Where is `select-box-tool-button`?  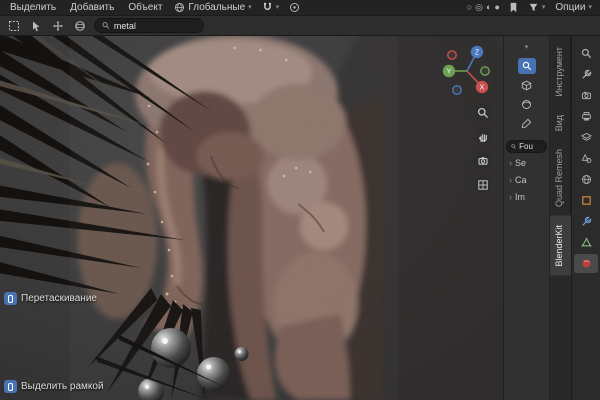 select-box-tool-button is located at coordinates (14, 26).